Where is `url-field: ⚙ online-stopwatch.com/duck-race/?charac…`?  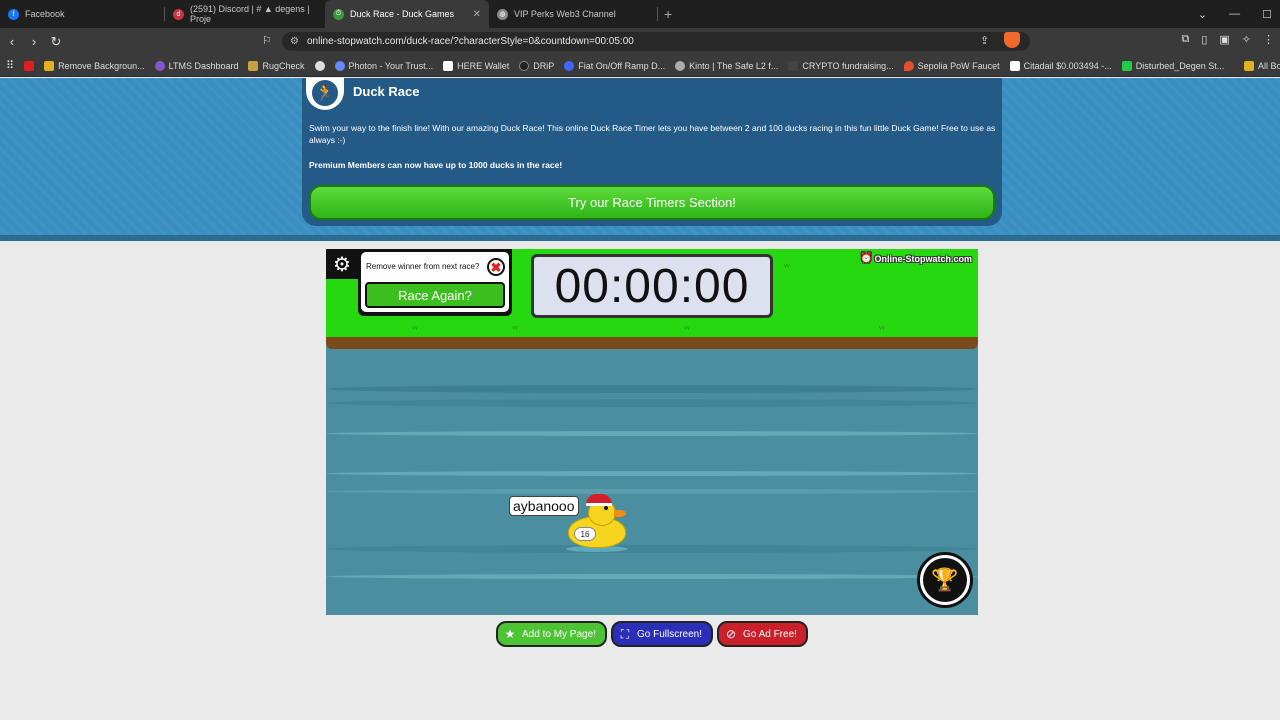 url-field: ⚙ online-stopwatch.com/duck-race/?charac… is located at coordinates (656, 41).